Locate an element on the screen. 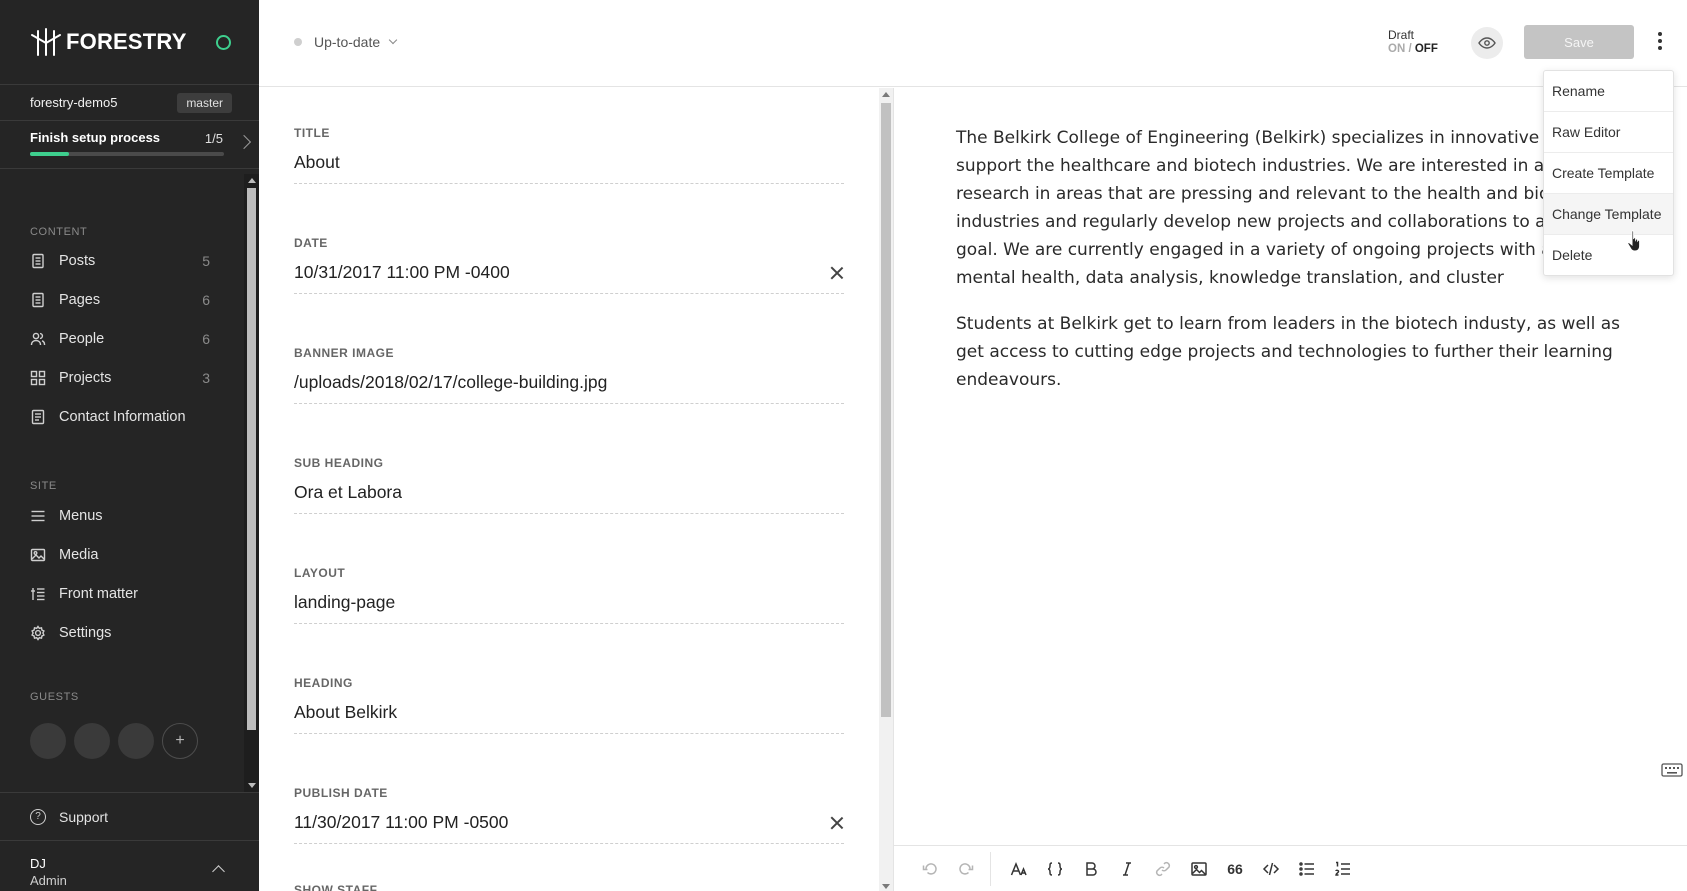  menu-item-raw-editor: Raw Editor is located at coordinates (1608, 132).